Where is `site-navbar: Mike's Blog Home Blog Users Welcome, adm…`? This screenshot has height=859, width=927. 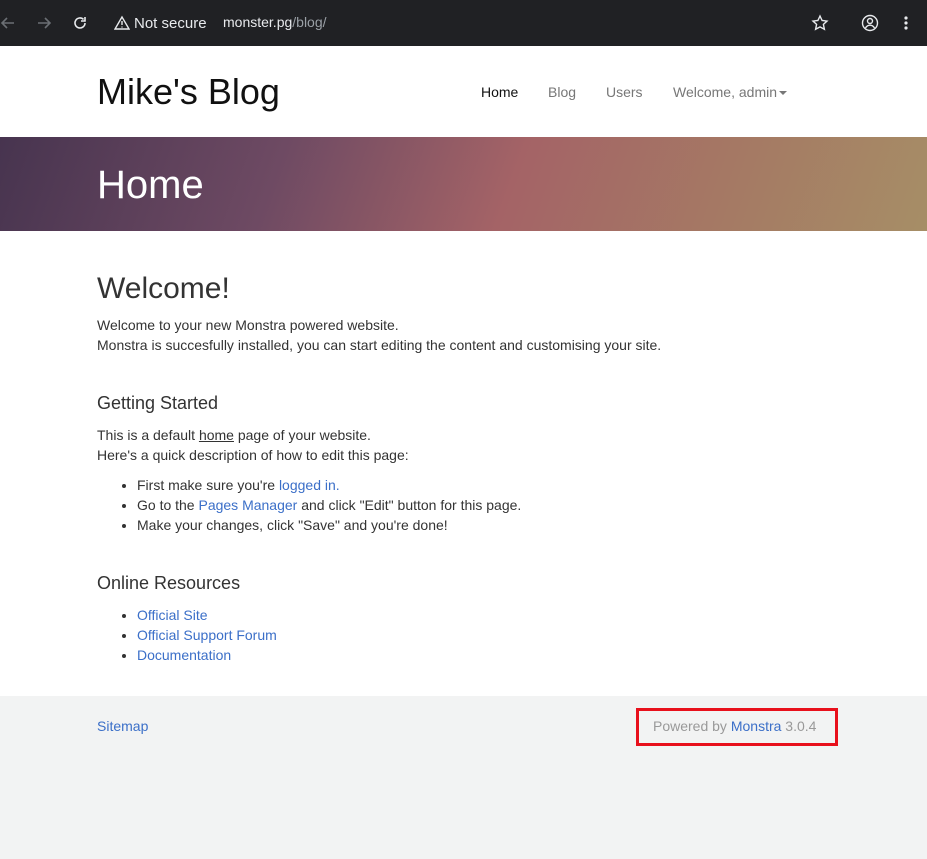
site-navbar: Mike's Blog Home Blog Users Welcome, adm… is located at coordinates (463, 91).